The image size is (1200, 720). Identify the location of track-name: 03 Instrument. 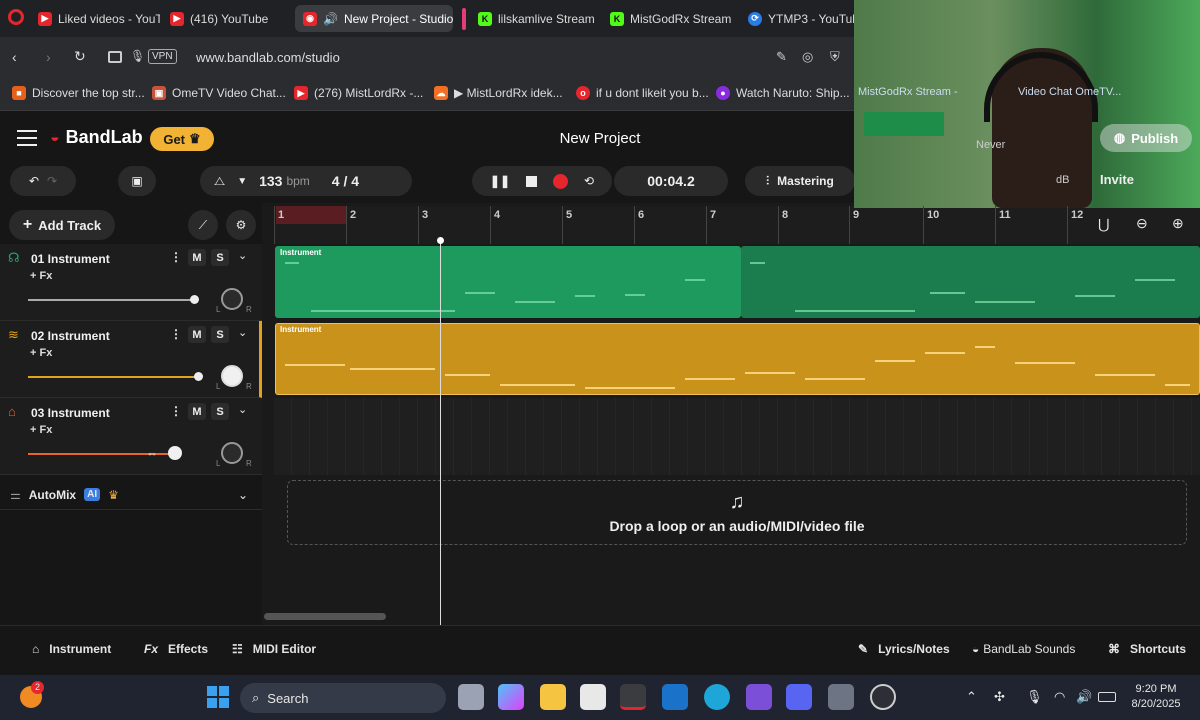
(70, 413).